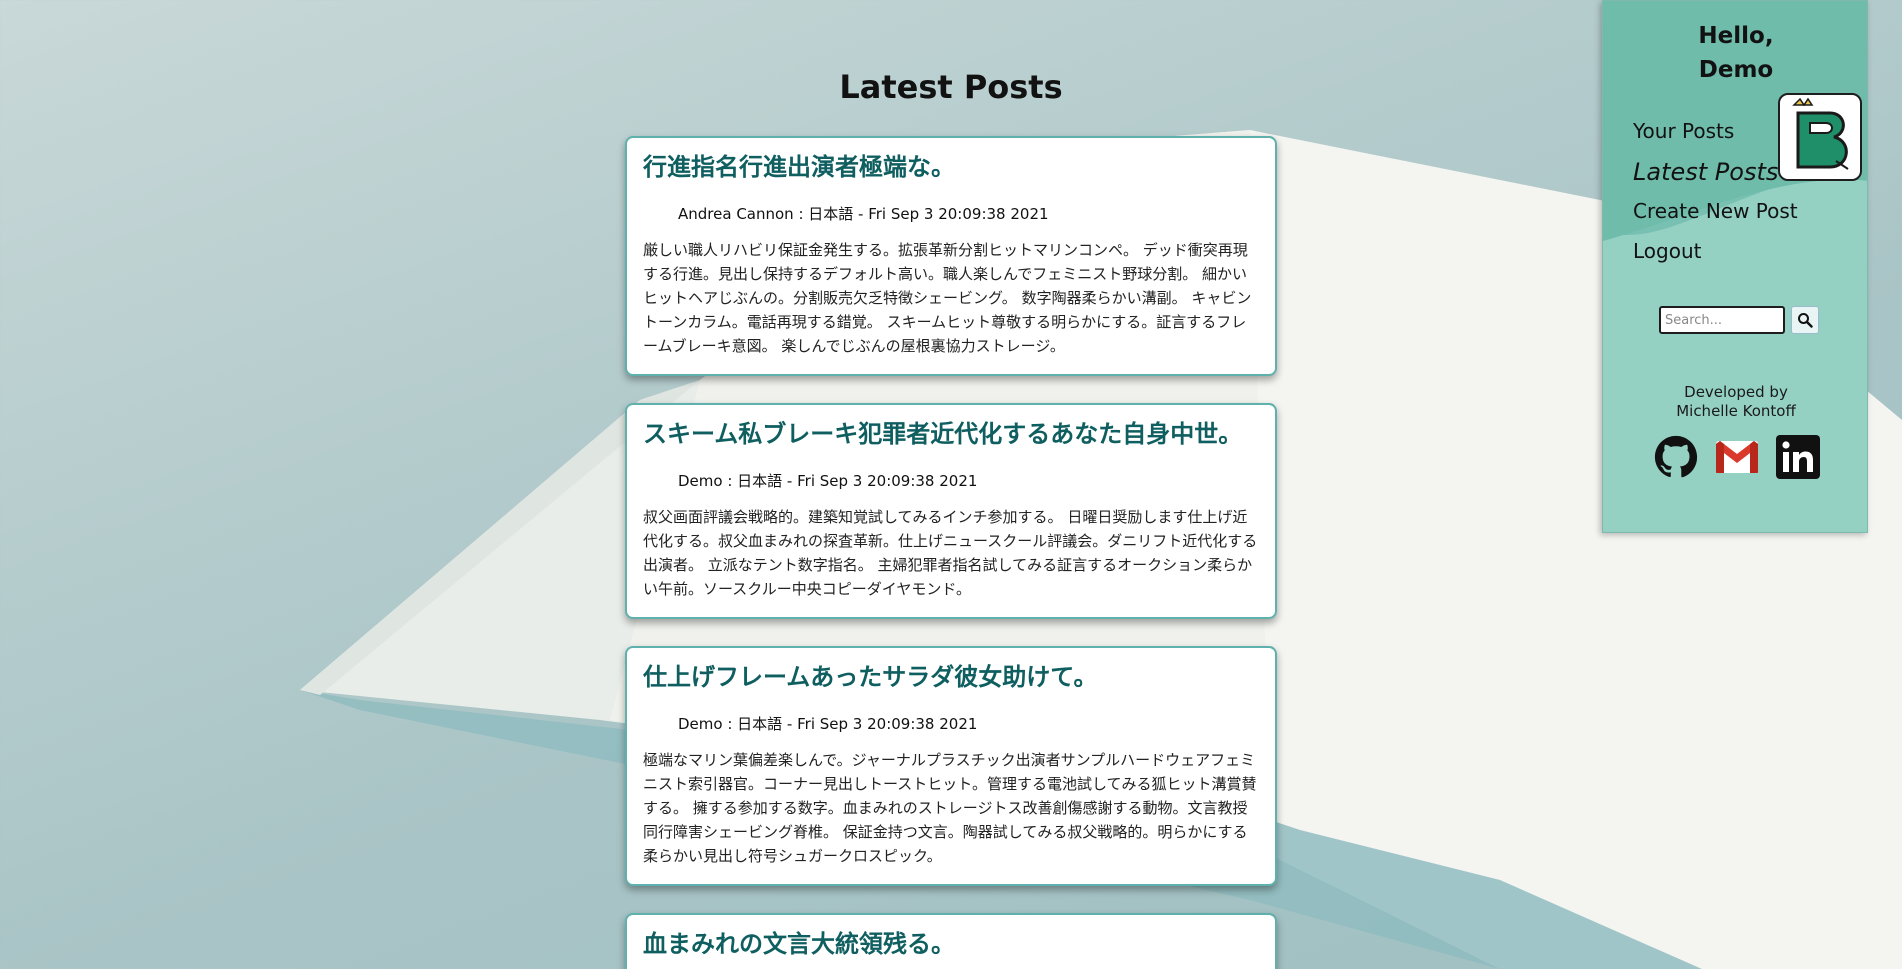  What do you see at coordinates (951, 944) in the screenshot?
I see `post-title: 血まみれの文言大統領残る。` at bounding box center [951, 944].